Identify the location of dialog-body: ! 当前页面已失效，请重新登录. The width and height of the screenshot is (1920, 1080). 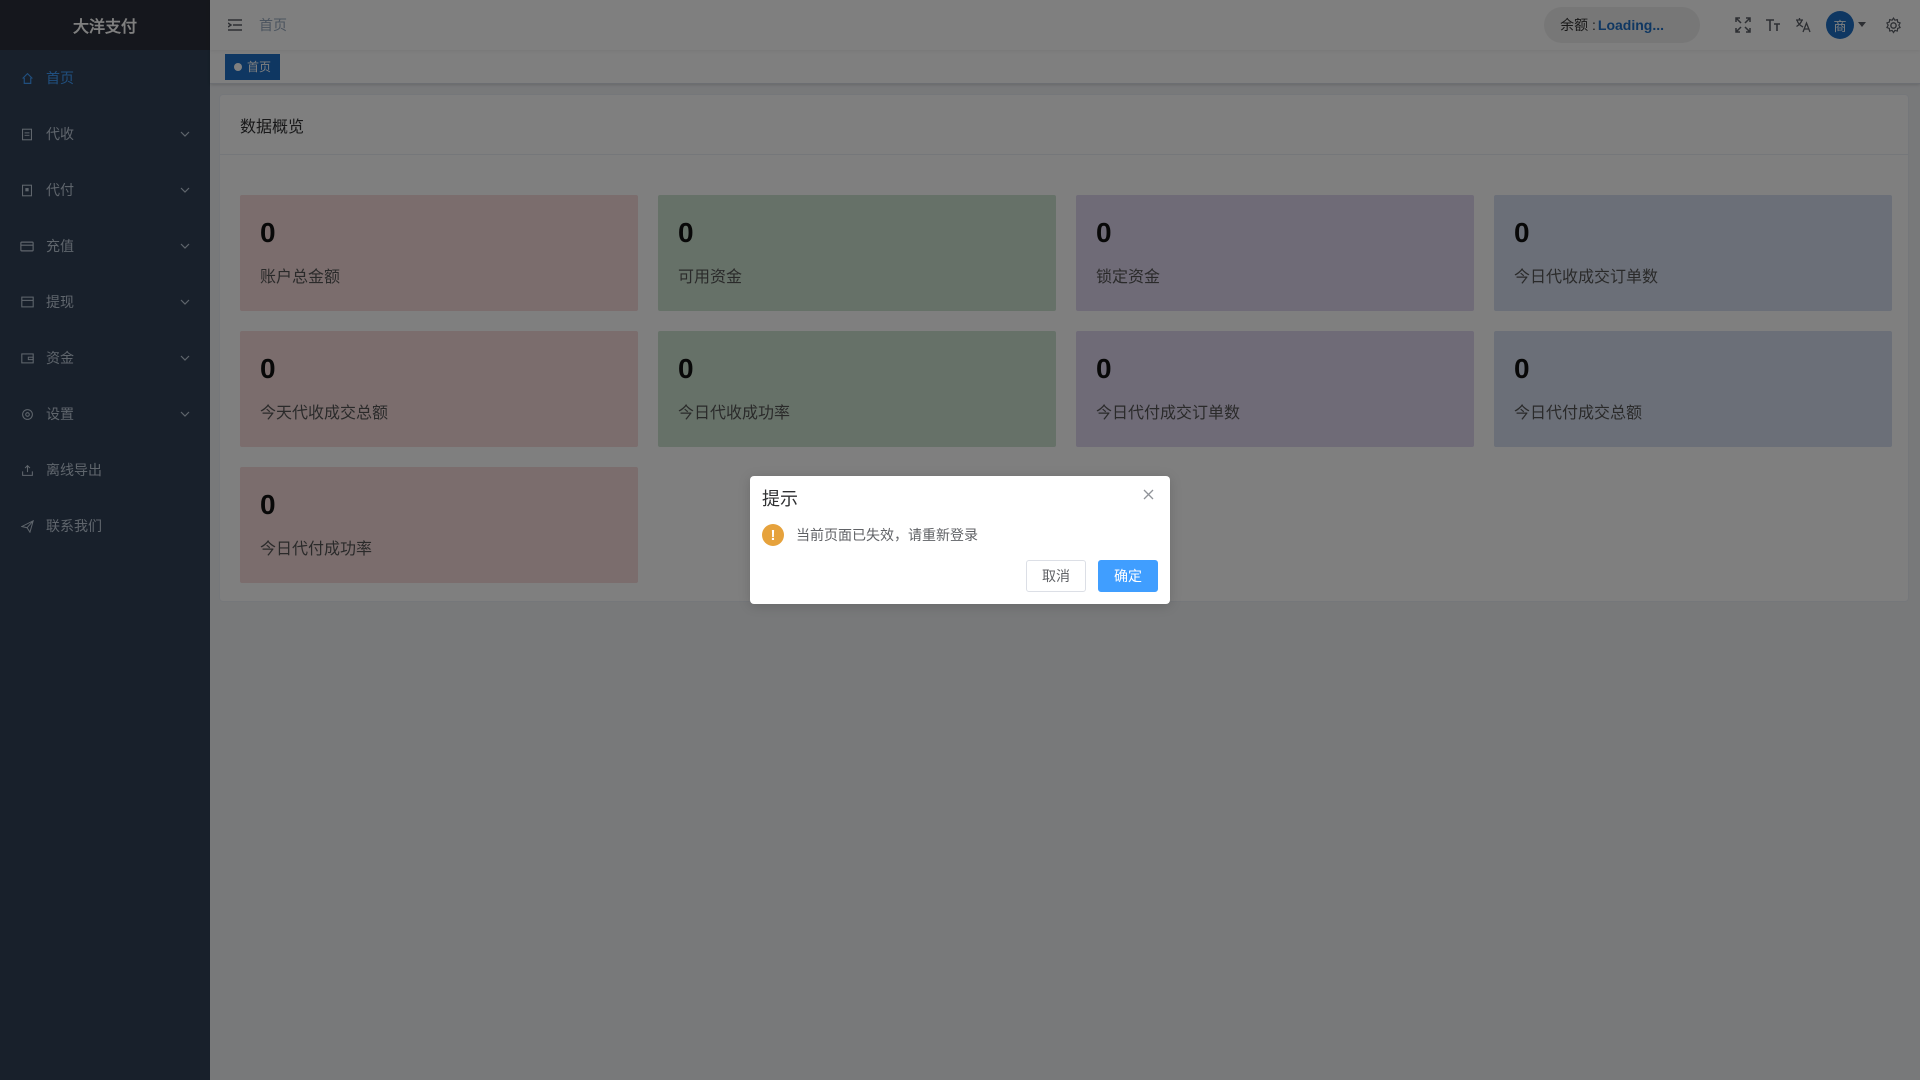
(960, 535).